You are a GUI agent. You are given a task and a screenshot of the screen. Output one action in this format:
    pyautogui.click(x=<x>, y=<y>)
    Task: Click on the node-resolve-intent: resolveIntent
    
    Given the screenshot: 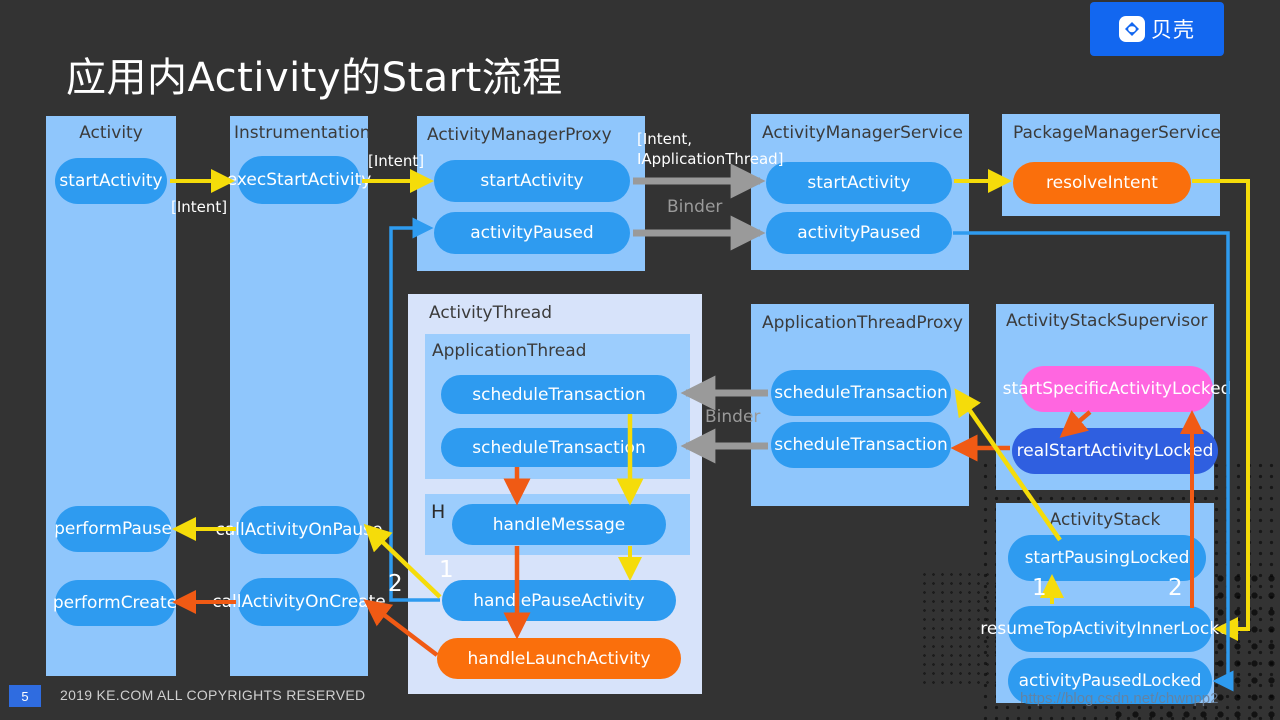 What is the action you would take?
    pyautogui.click(x=1102, y=183)
    